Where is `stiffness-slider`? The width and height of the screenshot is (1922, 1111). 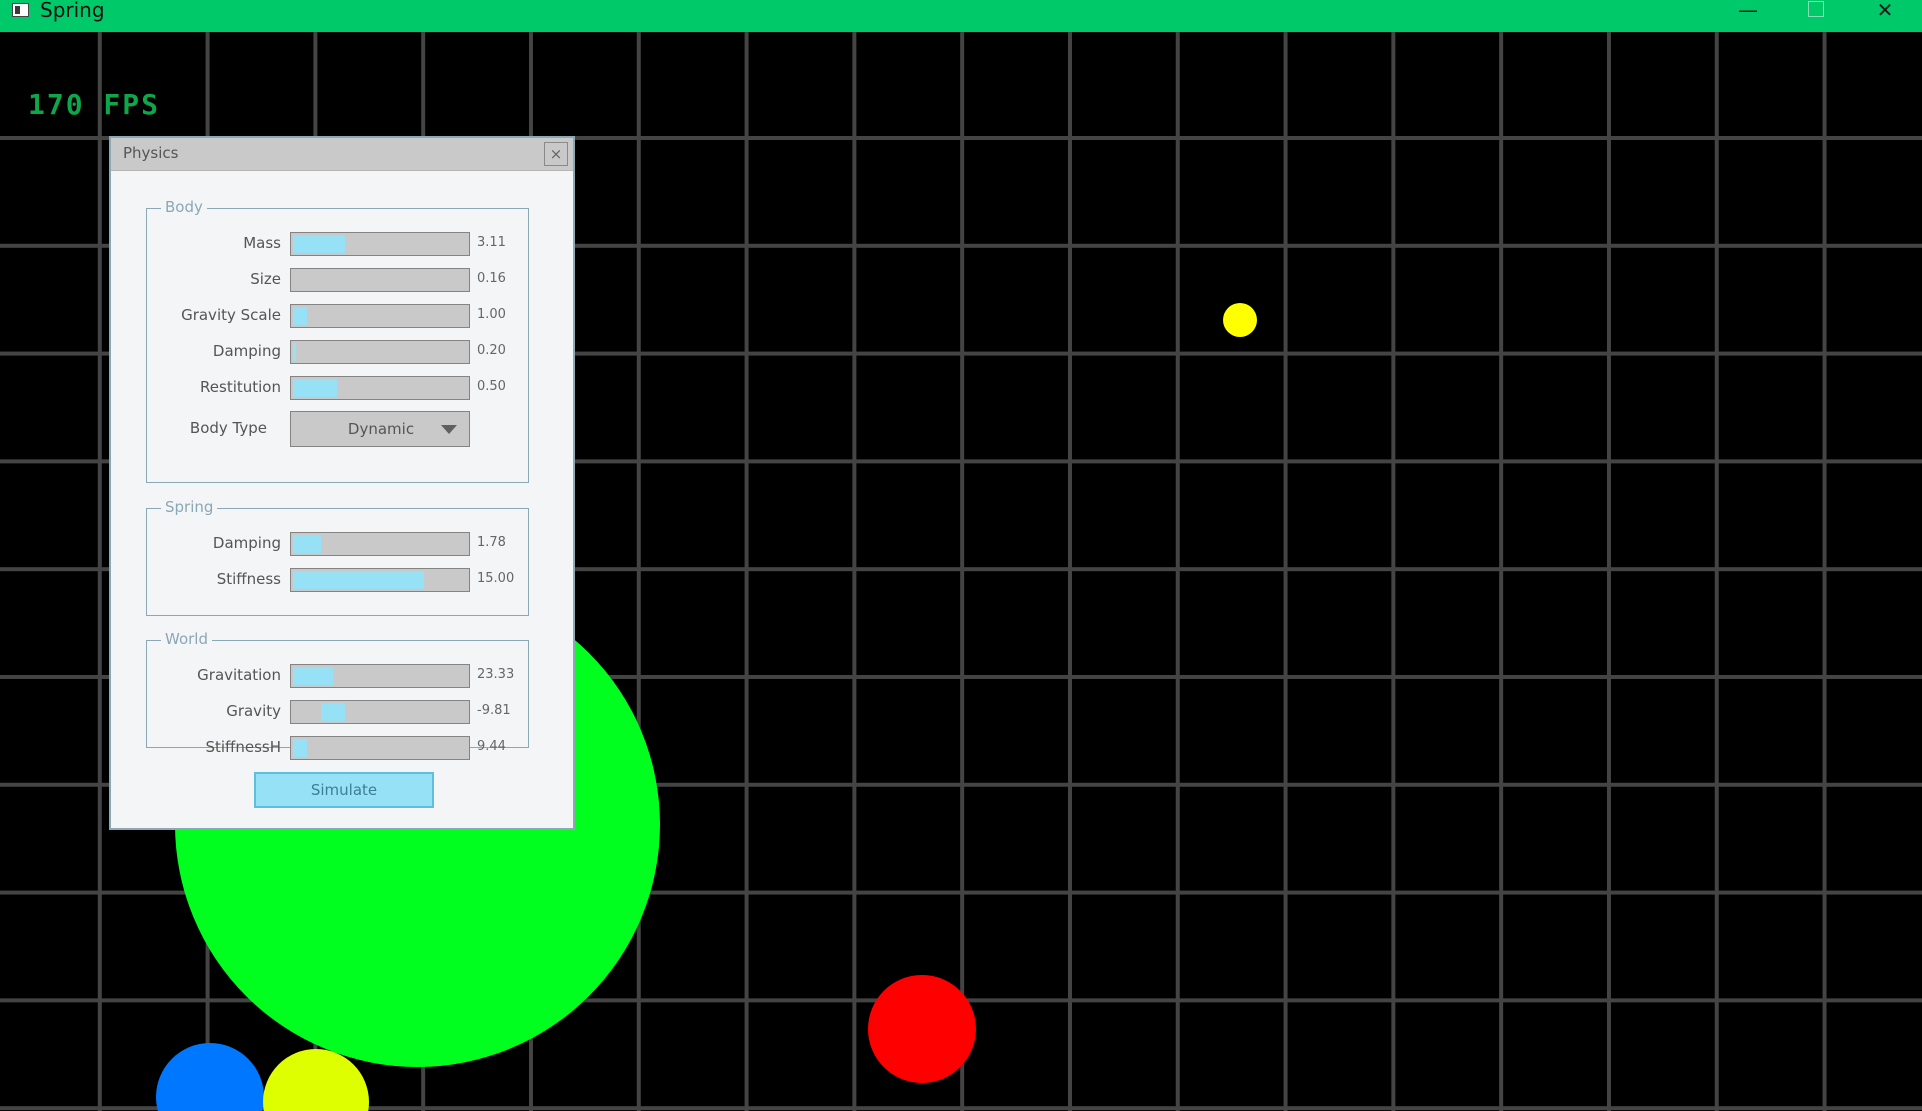 stiffness-slider is located at coordinates (380, 580).